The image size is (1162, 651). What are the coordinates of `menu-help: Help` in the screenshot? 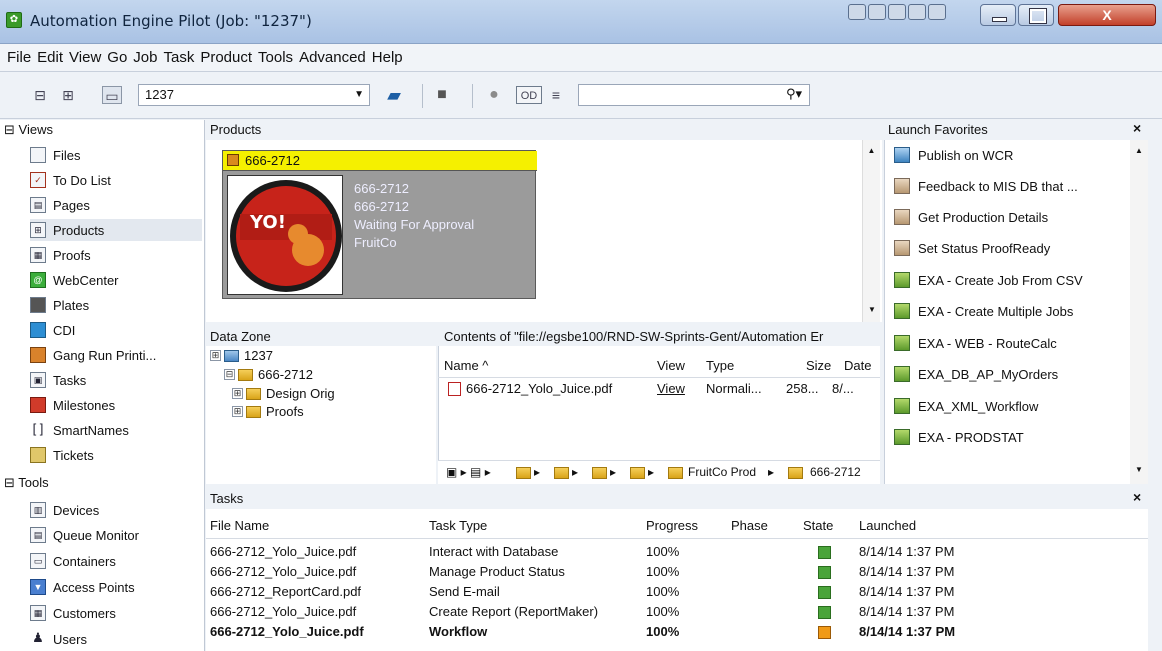 It's located at (387, 57).